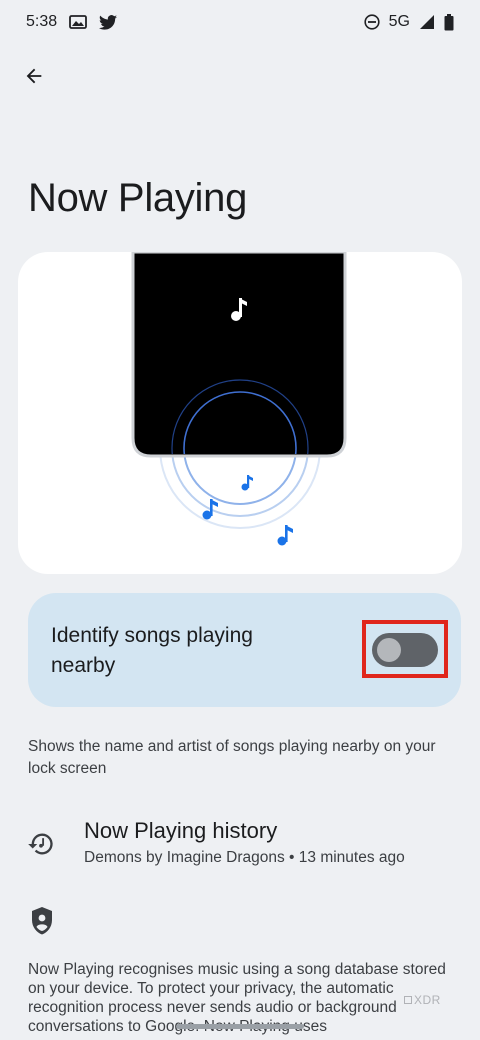  Describe the element at coordinates (42, 21) in the screenshot. I see `status-time: 5:38` at that location.